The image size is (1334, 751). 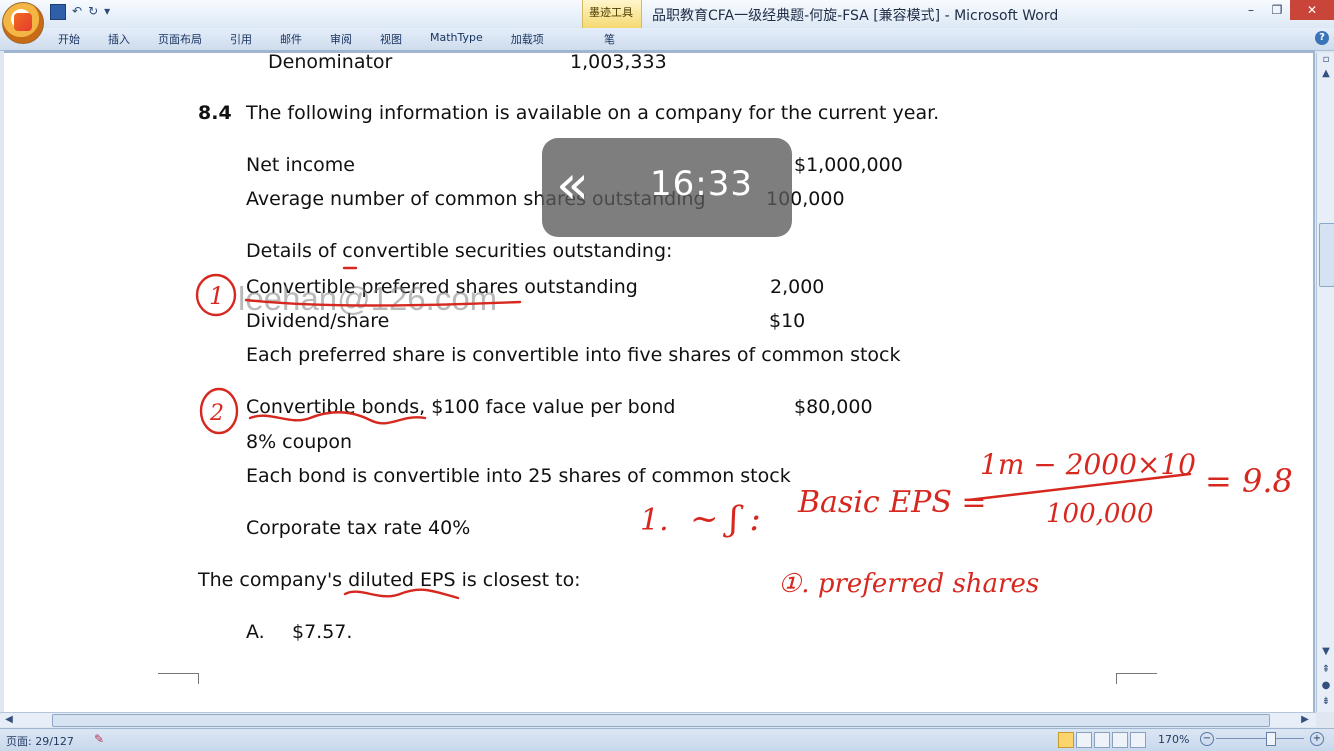 What do you see at coordinates (322, 632) in the screenshot?
I see `option-a-value: $7.57.` at bounding box center [322, 632].